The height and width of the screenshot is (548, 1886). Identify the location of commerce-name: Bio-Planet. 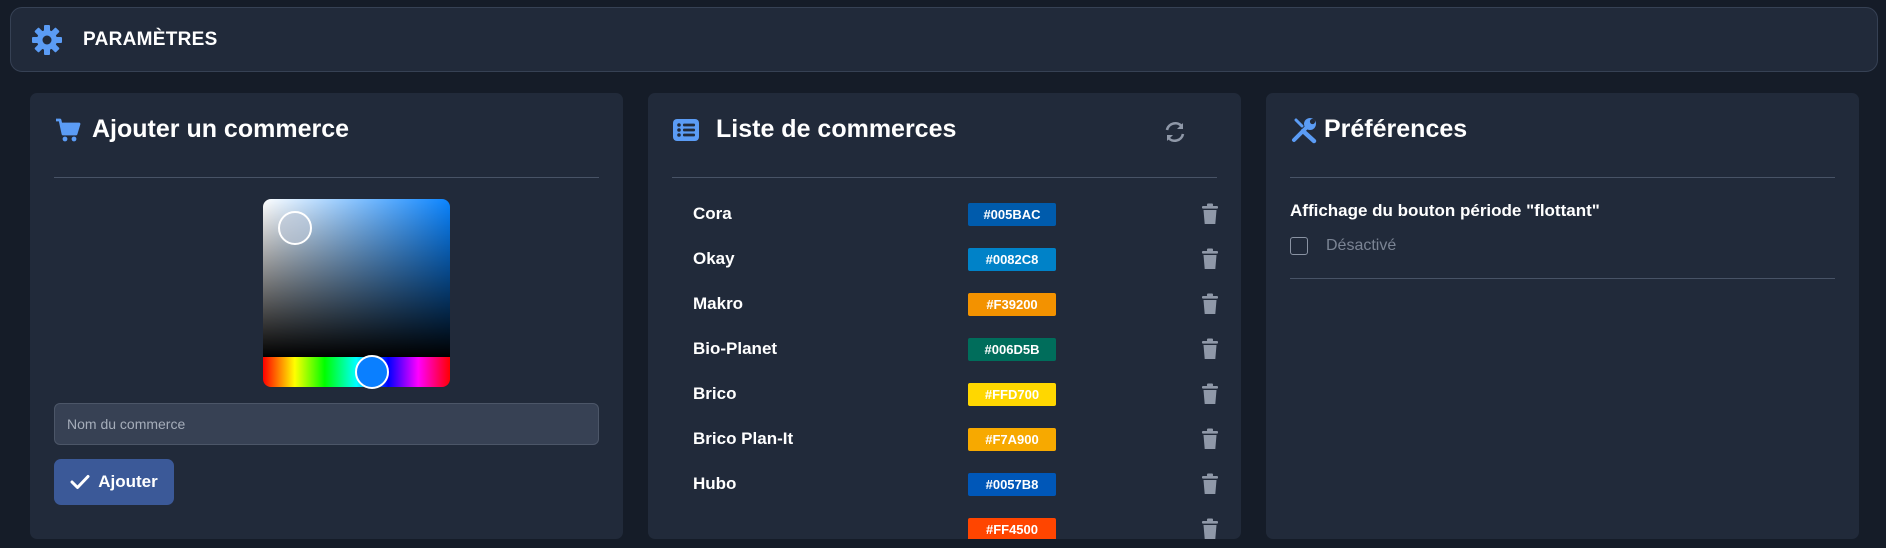
(735, 348).